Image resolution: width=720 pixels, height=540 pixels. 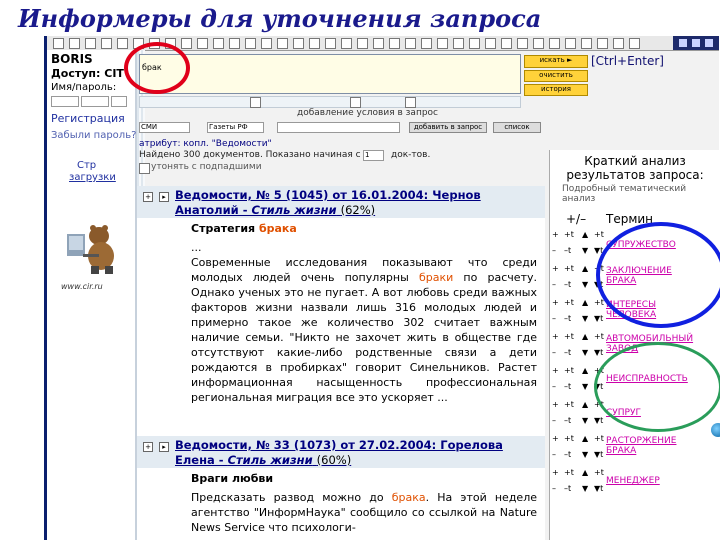 What do you see at coordinates (624, 189) in the screenshot?
I see `analysis-link: Подробный тематический` at bounding box center [624, 189].